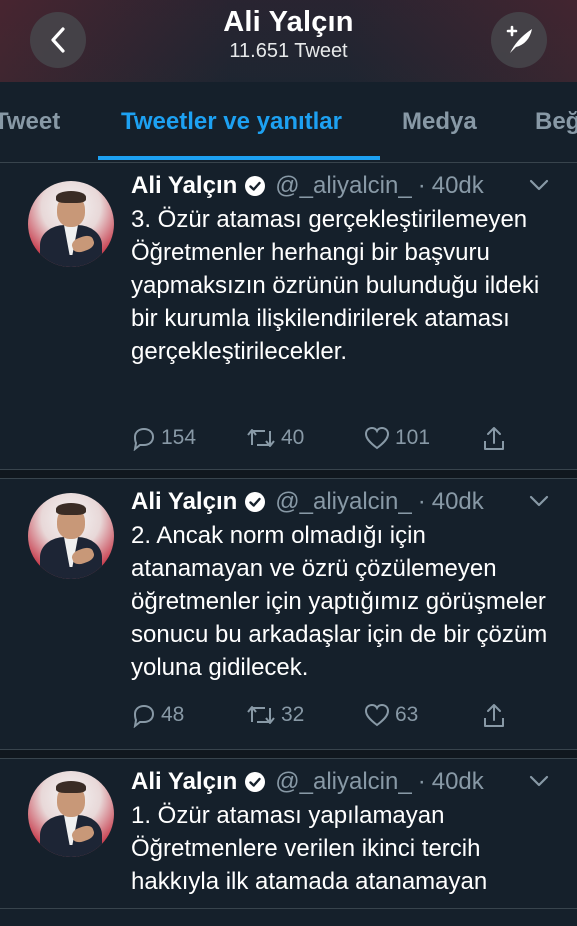 Image resolution: width=577 pixels, height=926 pixels. What do you see at coordinates (288, 22) in the screenshot?
I see `header-title: Ali Yalçın` at bounding box center [288, 22].